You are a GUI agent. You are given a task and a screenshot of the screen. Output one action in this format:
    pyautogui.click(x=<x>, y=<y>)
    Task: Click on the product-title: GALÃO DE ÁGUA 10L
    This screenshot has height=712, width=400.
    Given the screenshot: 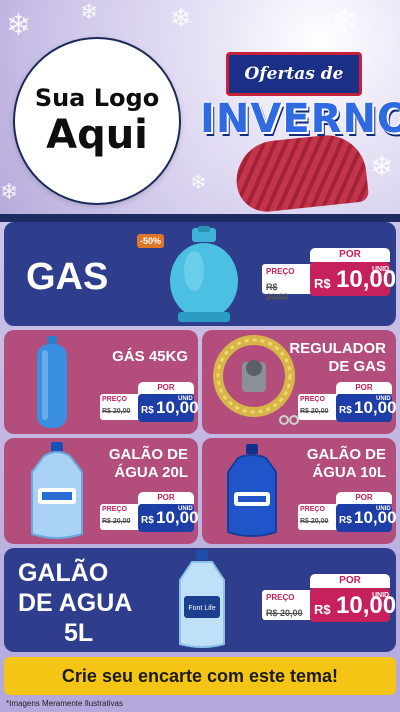 What is the action you would take?
    pyautogui.click(x=334, y=464)
    